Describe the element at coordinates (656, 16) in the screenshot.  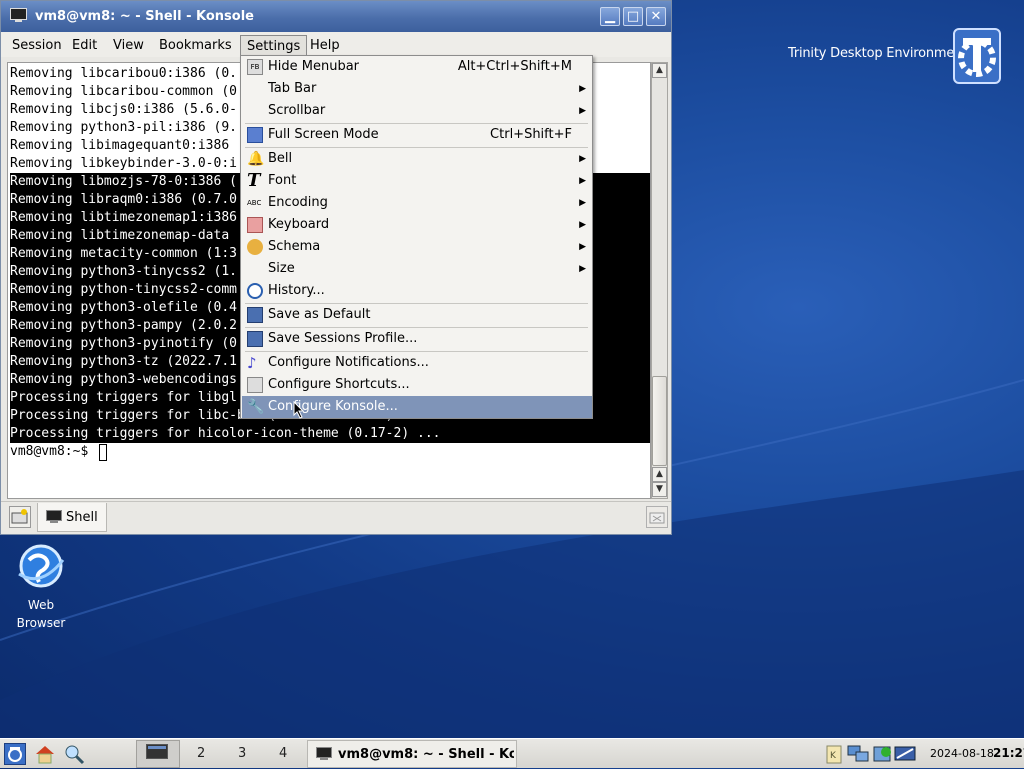
I see `close-button: ✕` at that location.